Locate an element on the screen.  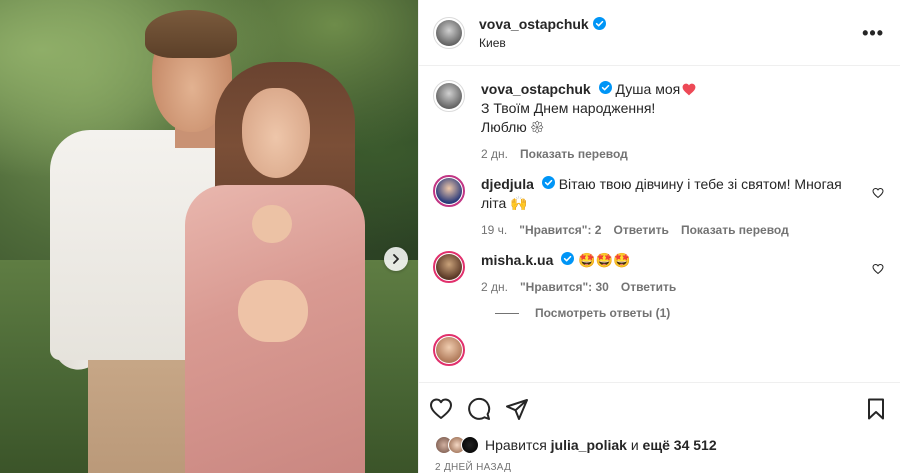
likes-text: Нравится julia_poliak и ещё 34 512 is located at coordinates (601, 445).